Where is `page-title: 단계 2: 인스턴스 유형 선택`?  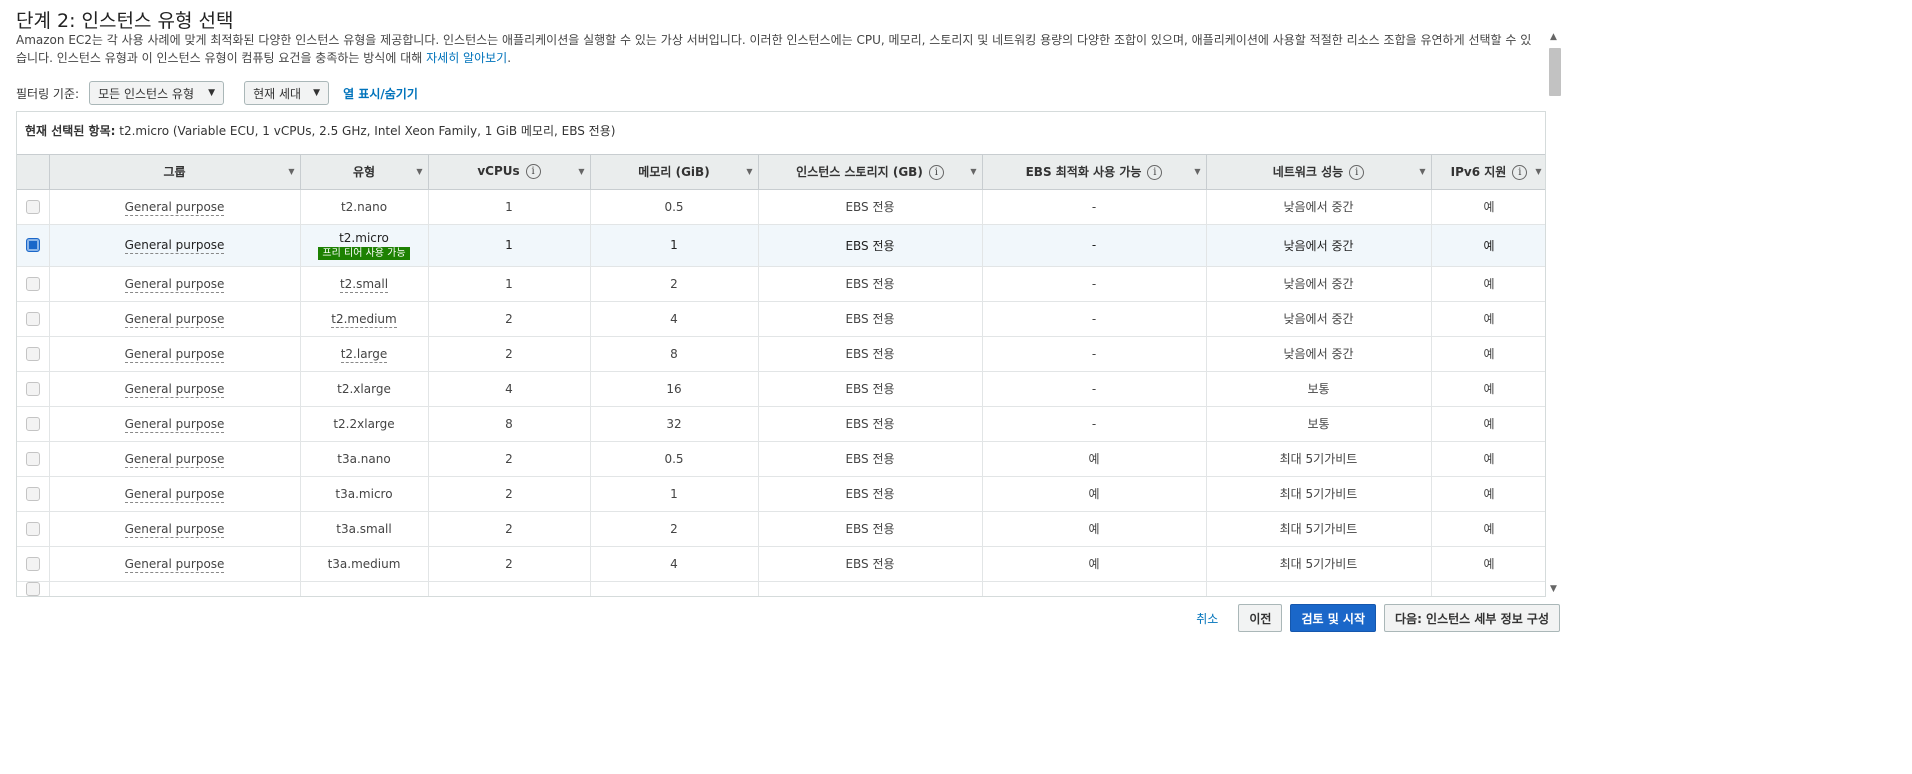 page-title: 단계 2: 인스턴스 유형 선택 is located at coordinates (125, 21).